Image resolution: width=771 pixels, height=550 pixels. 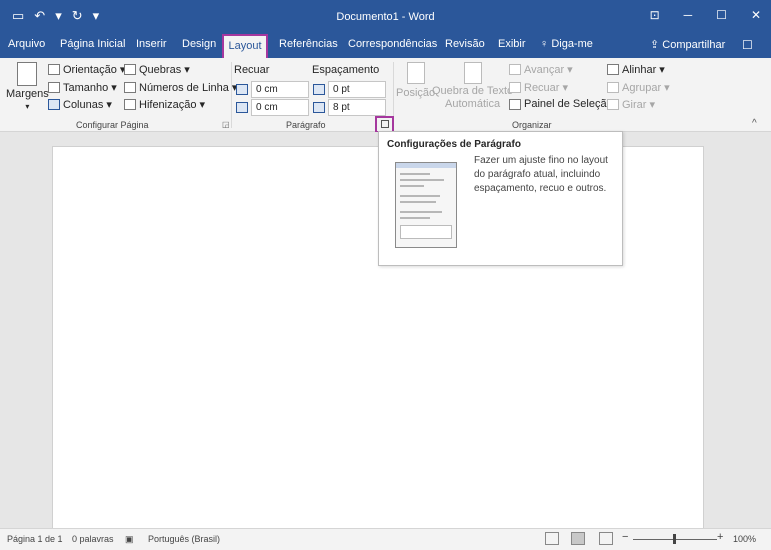 I want to click on tab-mailings: Correspondências, so click(x=392, y=44).